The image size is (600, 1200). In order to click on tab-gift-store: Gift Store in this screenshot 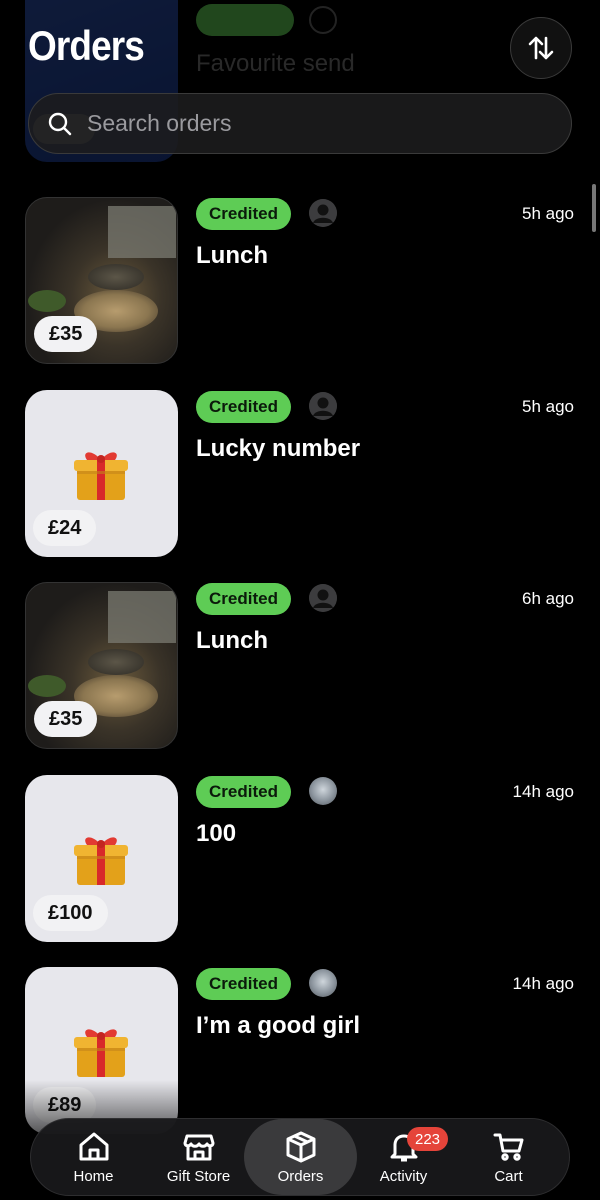, I will do `click(198, 1157)`.